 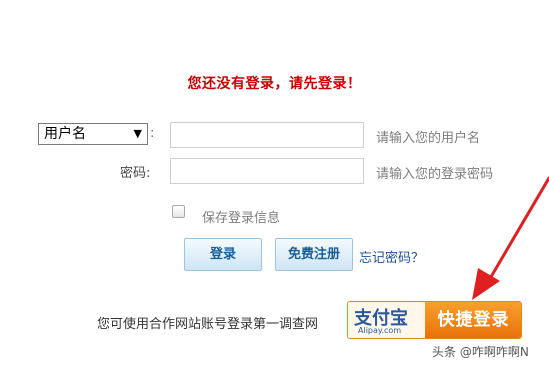 I want to click on watermark-text: 头条 @咋啊咋啊N, so click(x=480, y=352).